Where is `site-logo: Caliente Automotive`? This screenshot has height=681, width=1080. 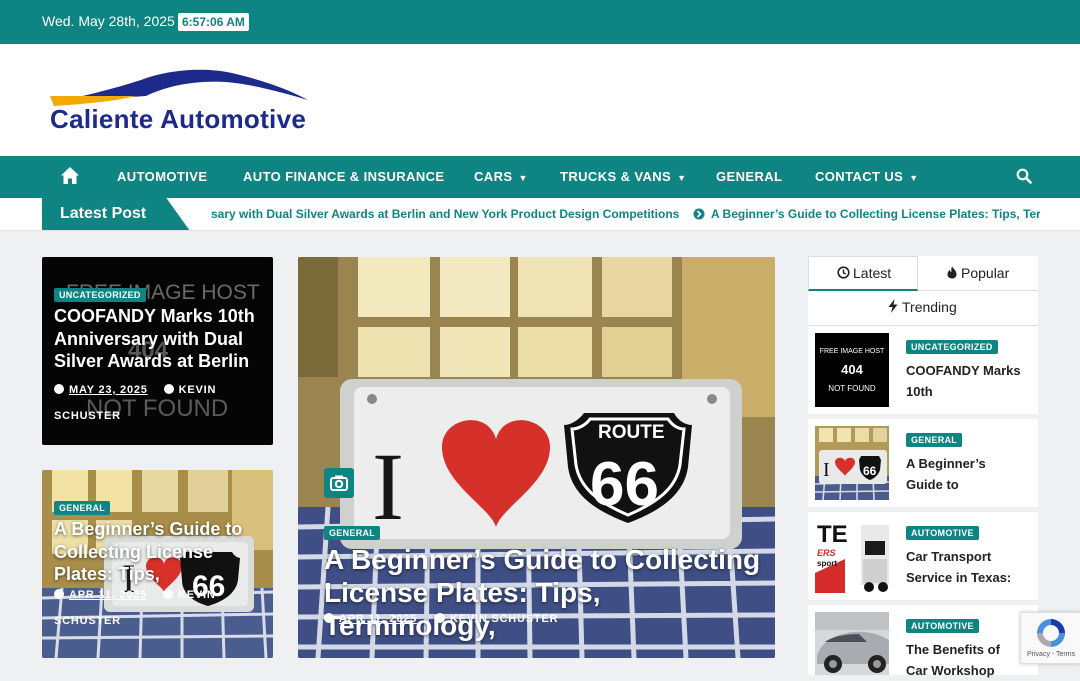 site-logo: Caliente Automotive is located at coordinates (181, 101).